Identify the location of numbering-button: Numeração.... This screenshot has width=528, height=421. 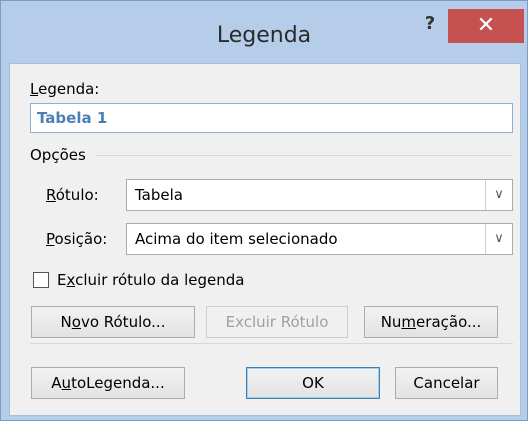
(431, 322).